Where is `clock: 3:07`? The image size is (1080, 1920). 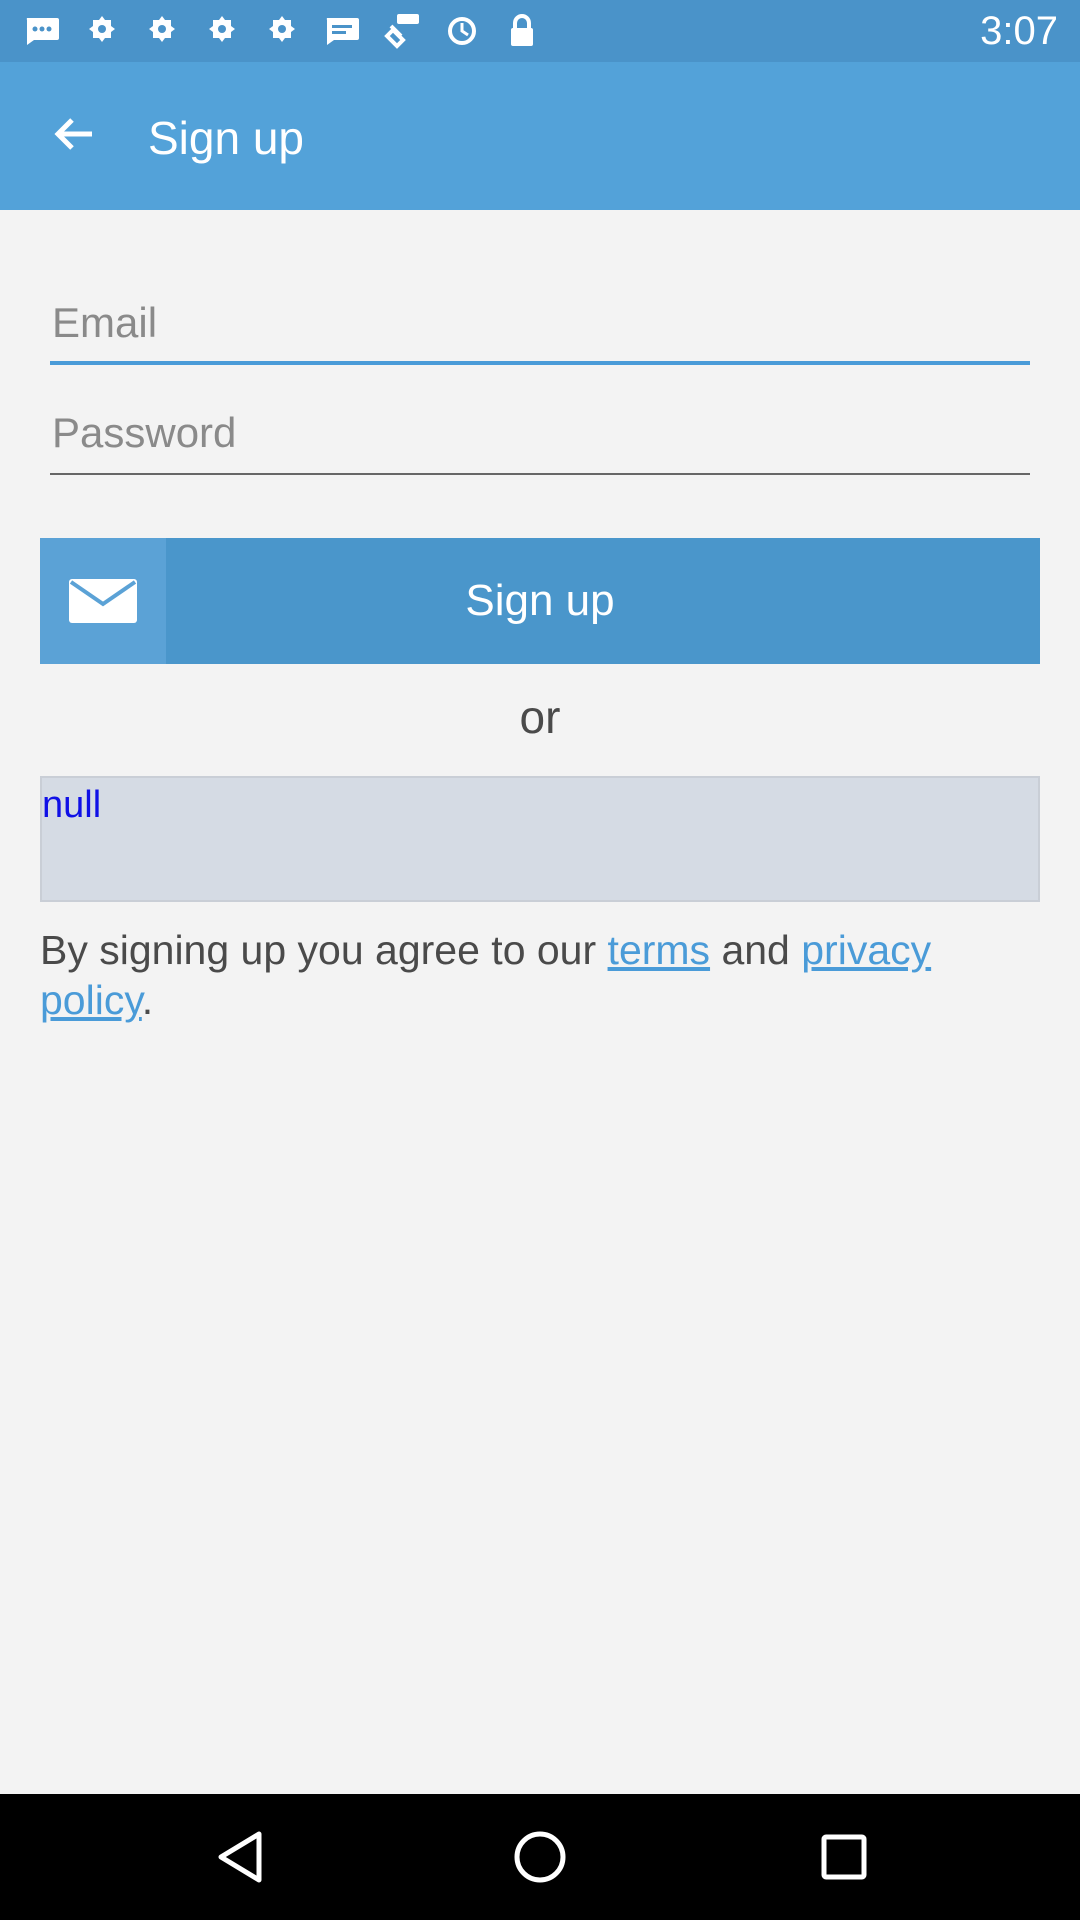
clock: 3:07 is located at coordinates (1019, 31).